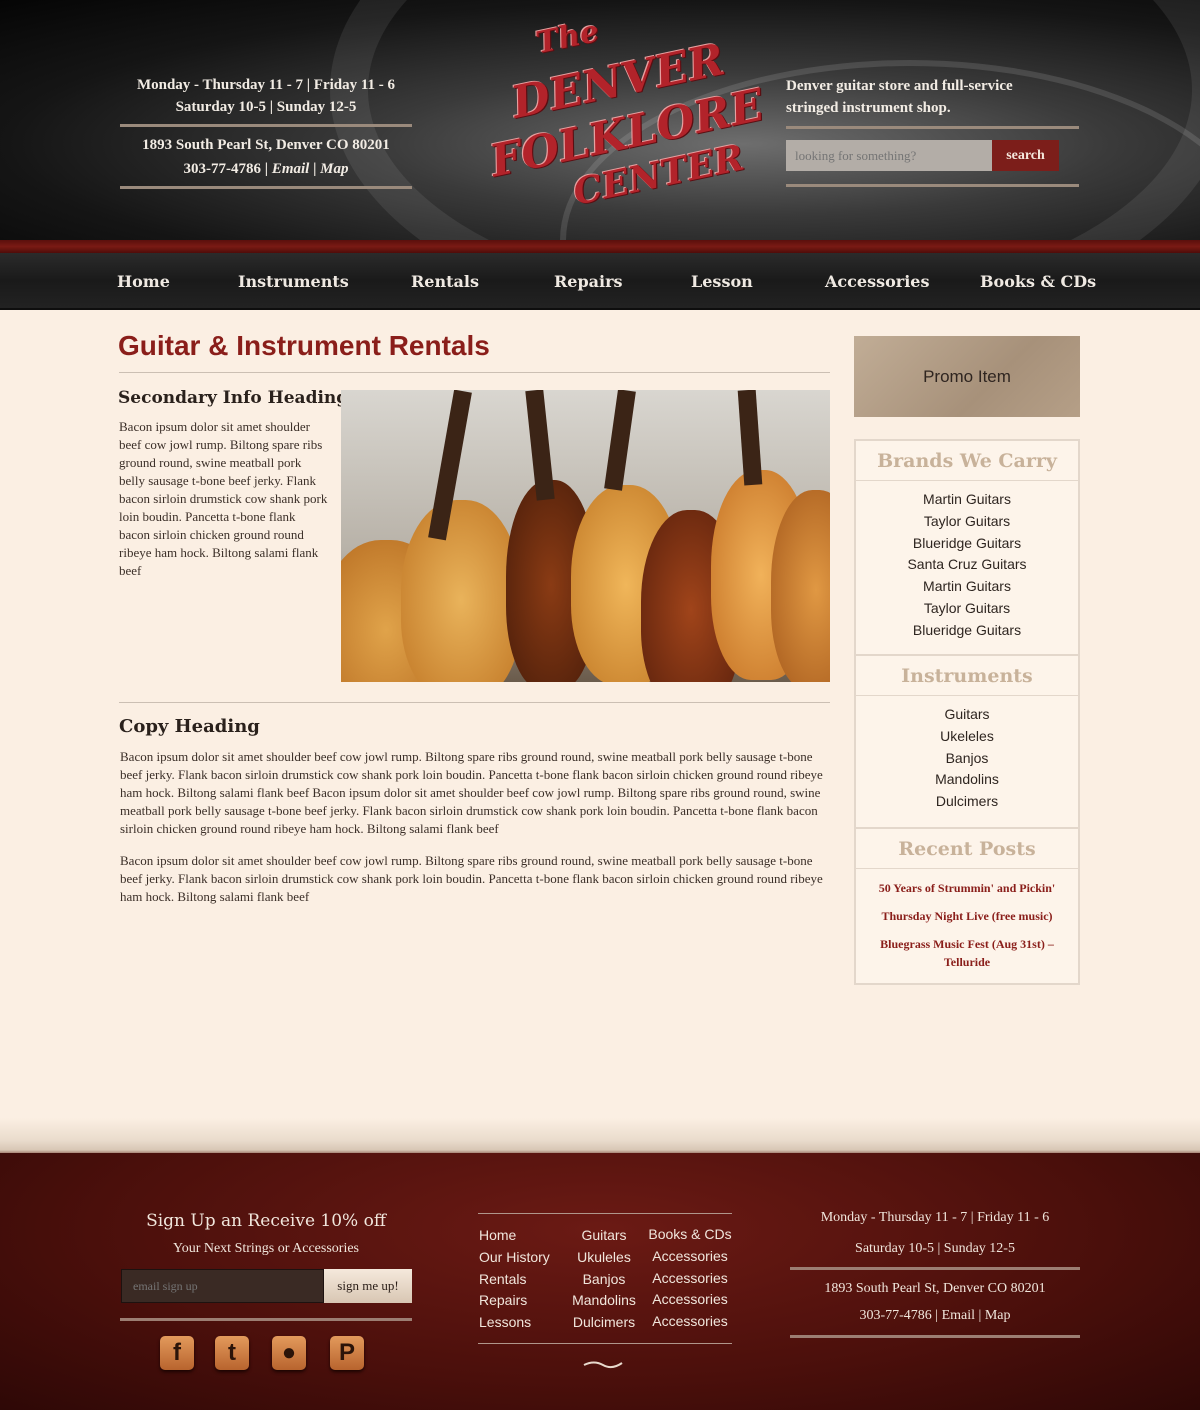 The image size is (1200, 1410). I want to click on footer-link: Mandolins, so click(604, 1301).